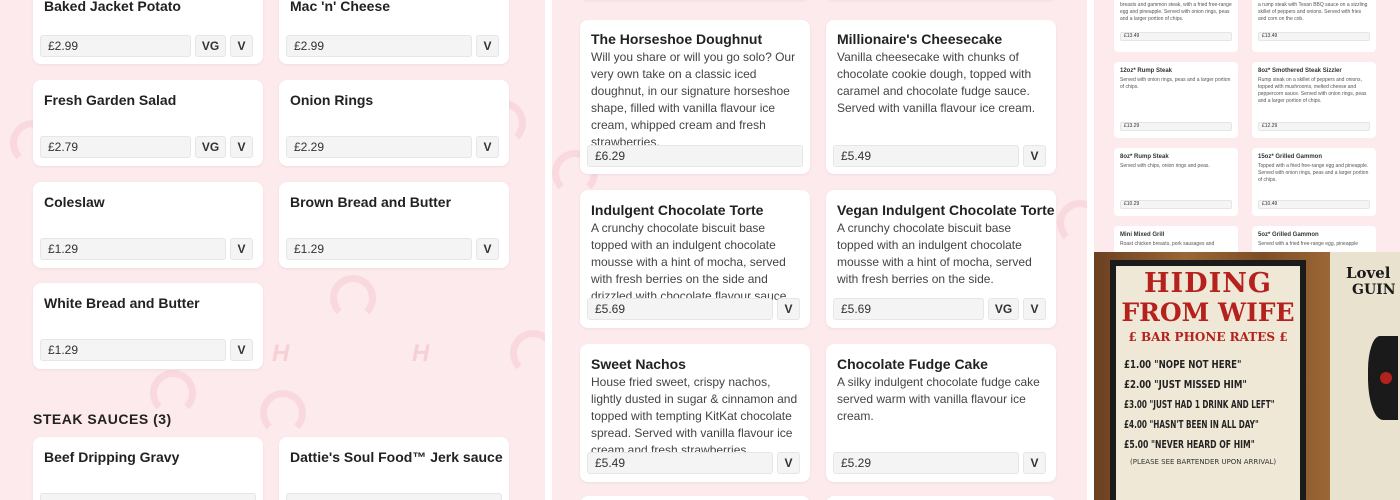 The width and height of the screenshot is (1400, 500). I want to click on menu-item-title: Brown Bread and Butter, so click(371, 202).